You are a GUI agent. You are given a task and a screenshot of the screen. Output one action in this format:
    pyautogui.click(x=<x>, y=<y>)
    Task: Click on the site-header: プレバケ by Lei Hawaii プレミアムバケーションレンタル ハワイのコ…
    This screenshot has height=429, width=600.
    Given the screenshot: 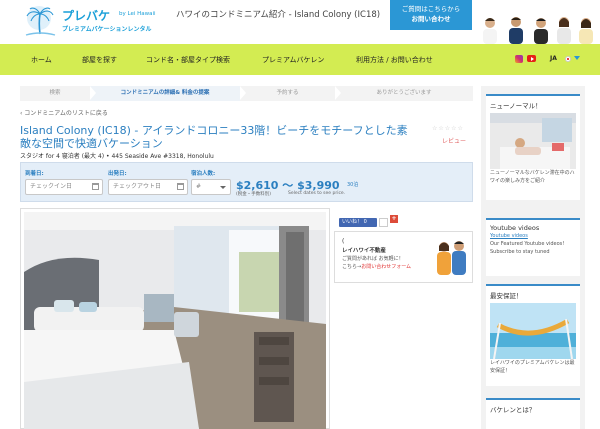 What is the action you would take?
    pyautogui.click(x=300, y=22)
    